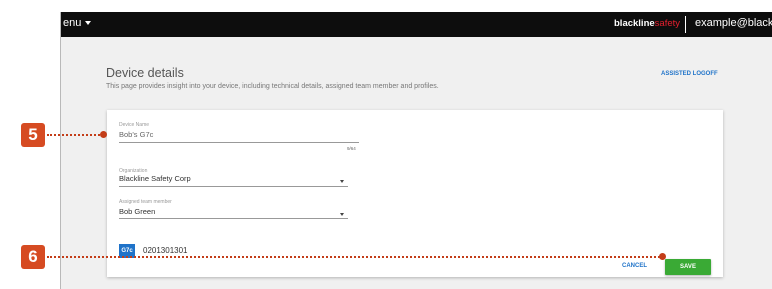 This screenshot has height=289, width=772. What do you see at coordinates (667, 23) in the screenshot?
I see `brand-logo-secondary: safety` at bounding box center [667, 23].